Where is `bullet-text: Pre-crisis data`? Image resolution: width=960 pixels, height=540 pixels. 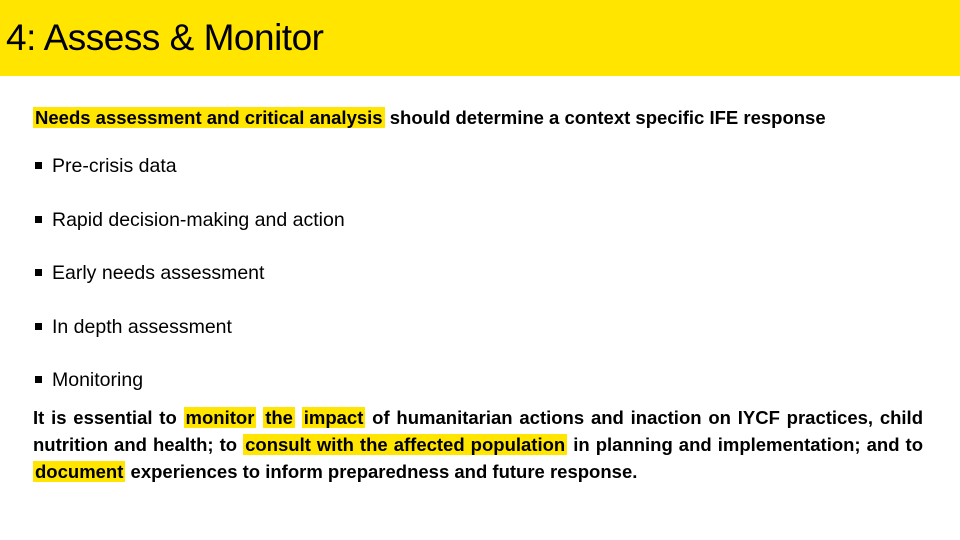
bullet-text: Pre-crisis data is located at coordinates (114, 166).